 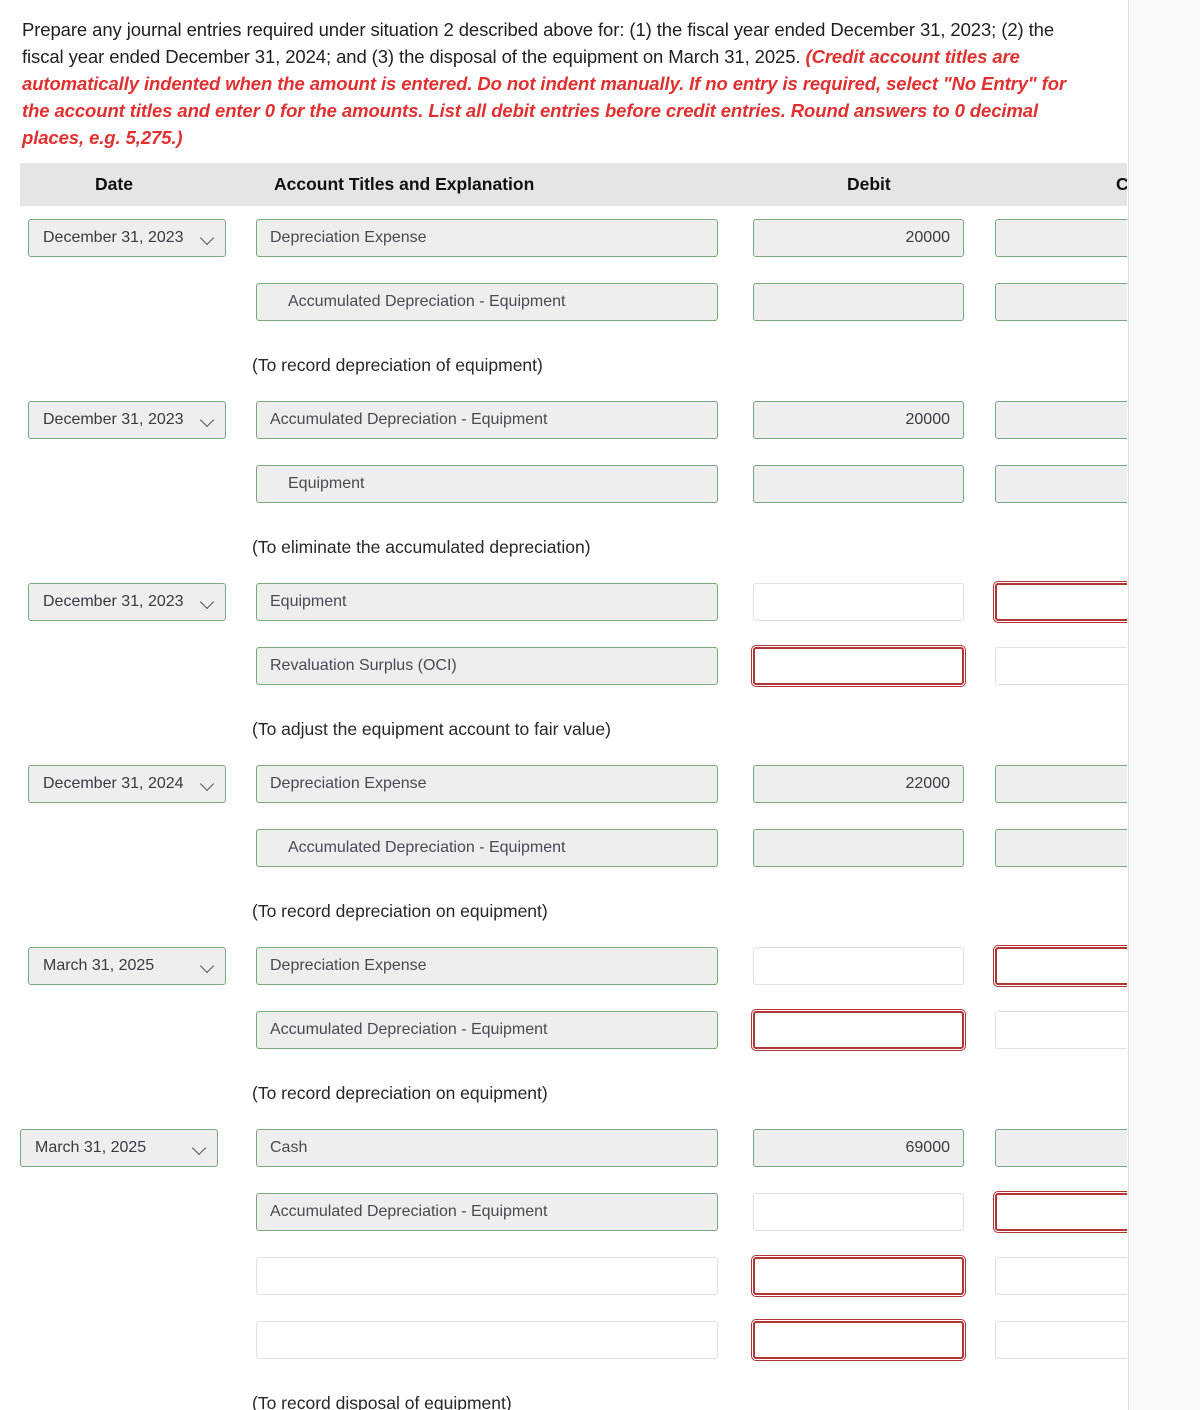 I want to click on journal-entry-row: Equipment, so click(x=563, y=488).